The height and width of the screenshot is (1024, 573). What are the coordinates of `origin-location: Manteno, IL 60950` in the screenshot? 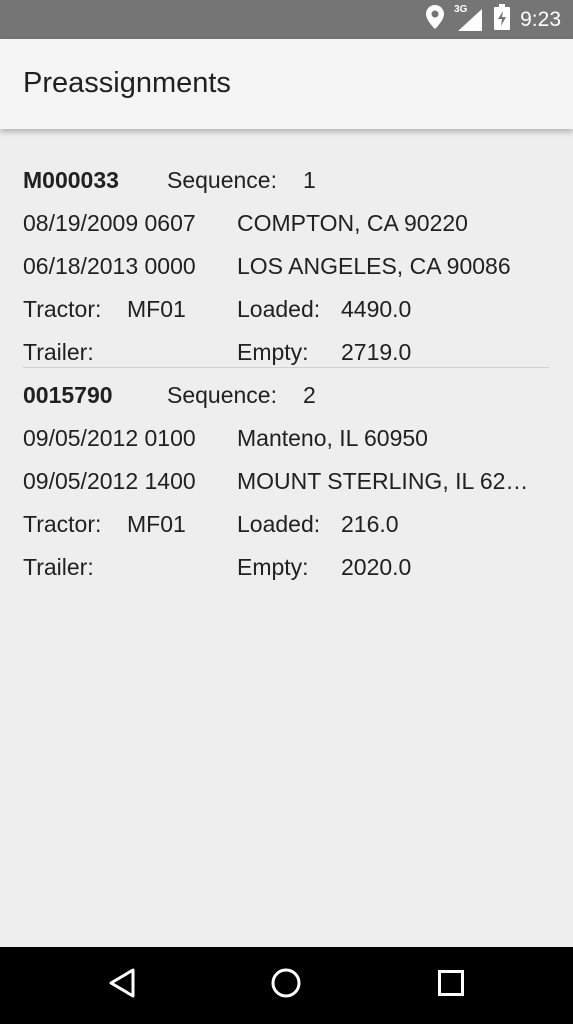 It's located at (332, 438).